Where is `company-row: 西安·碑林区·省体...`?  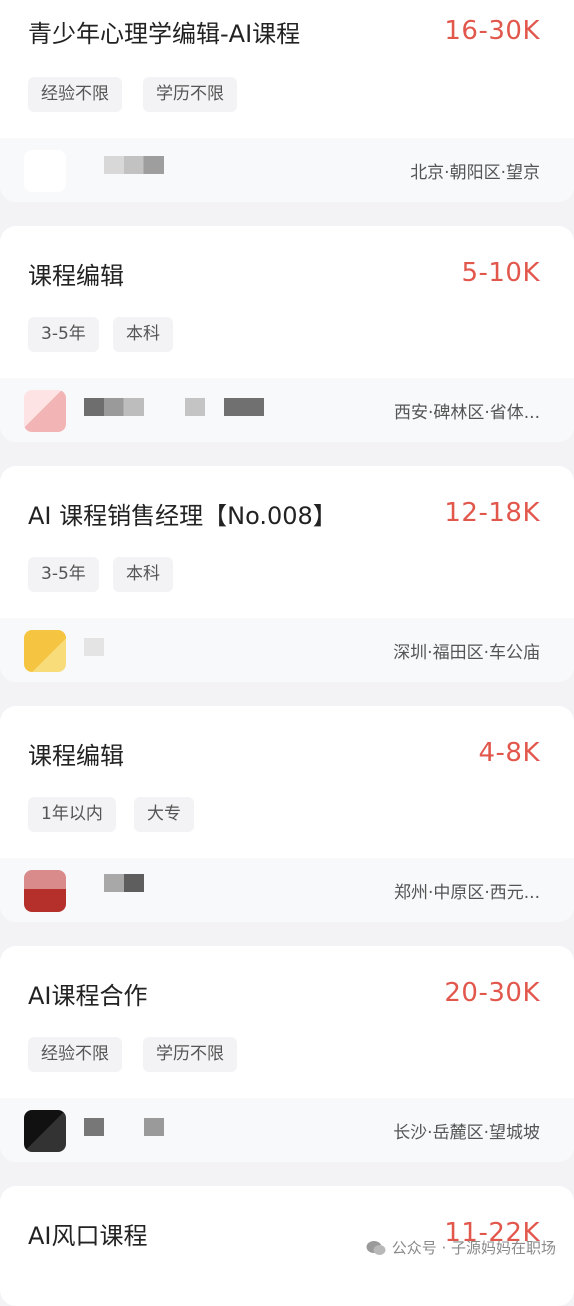 company-row: 西安·碑林区·省体... is located at coordinates (287, 410).